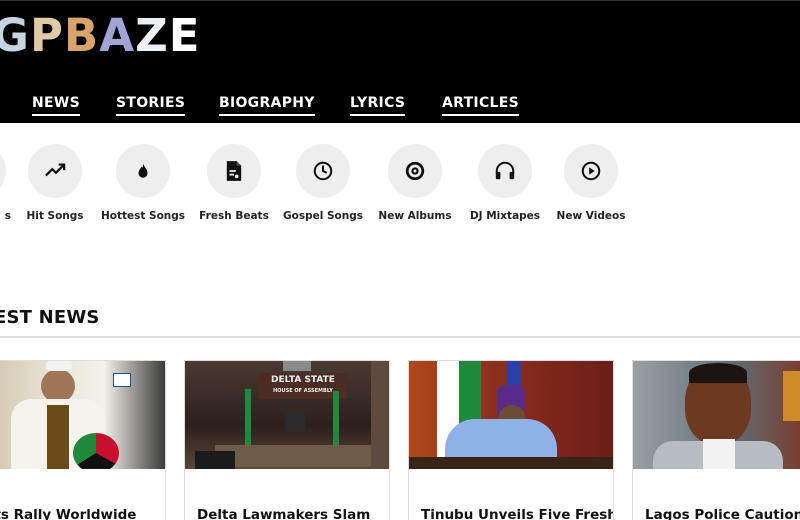 The height and width of the screenshot is (520, 800). I want to click on site-logo: GPBAZE, so click(100, 35).